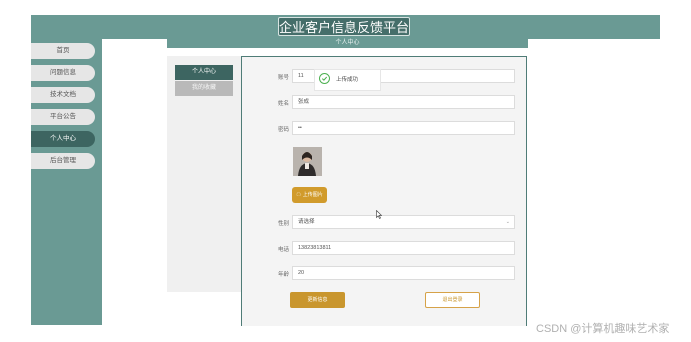 Image resolution: width=691 pixels, height=342 pixels. What do you see at coordinates (299, 195) in the screenshot?
I see `cloud-upload-icon: ☁` at bounding box center [299, 195].